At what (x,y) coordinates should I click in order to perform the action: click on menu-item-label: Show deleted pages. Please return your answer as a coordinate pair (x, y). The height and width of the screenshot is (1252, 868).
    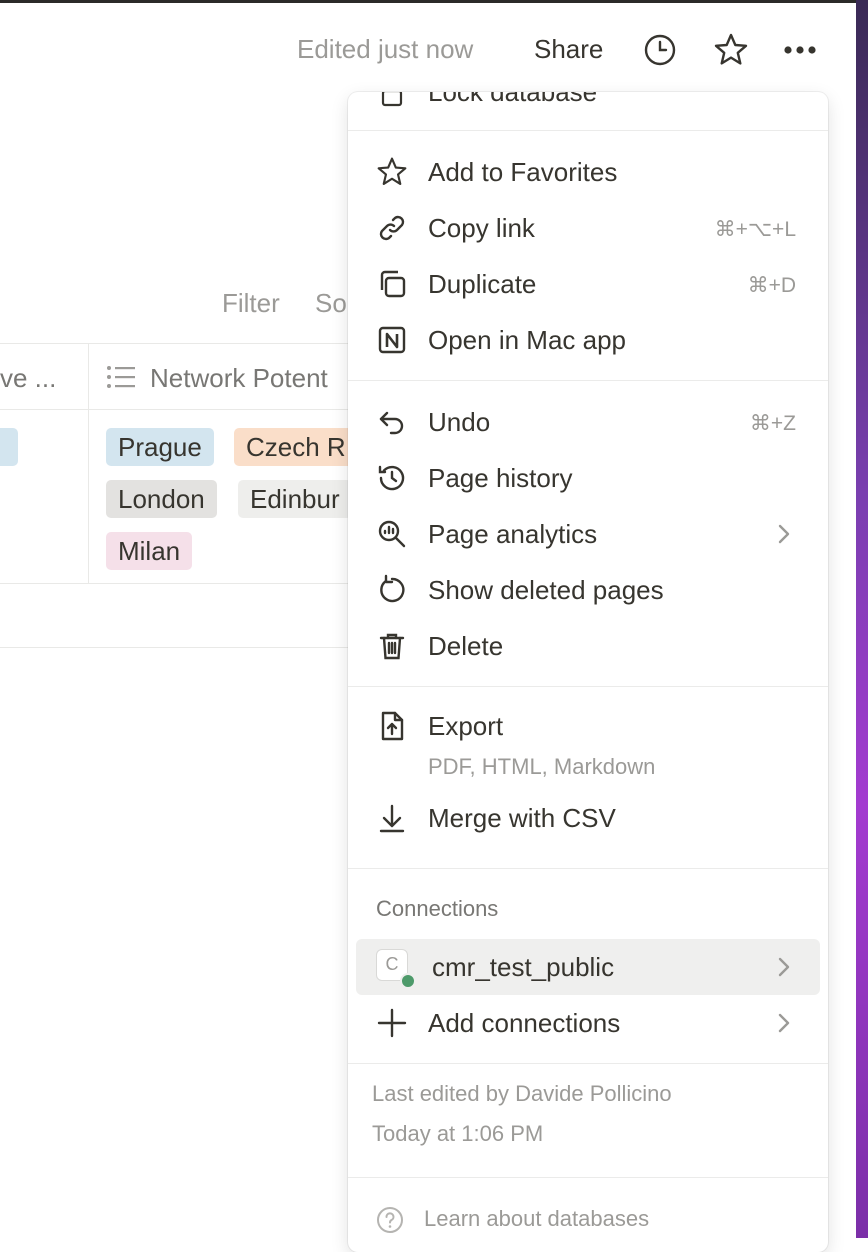
    Looking at the image, I should click on (546, 590).